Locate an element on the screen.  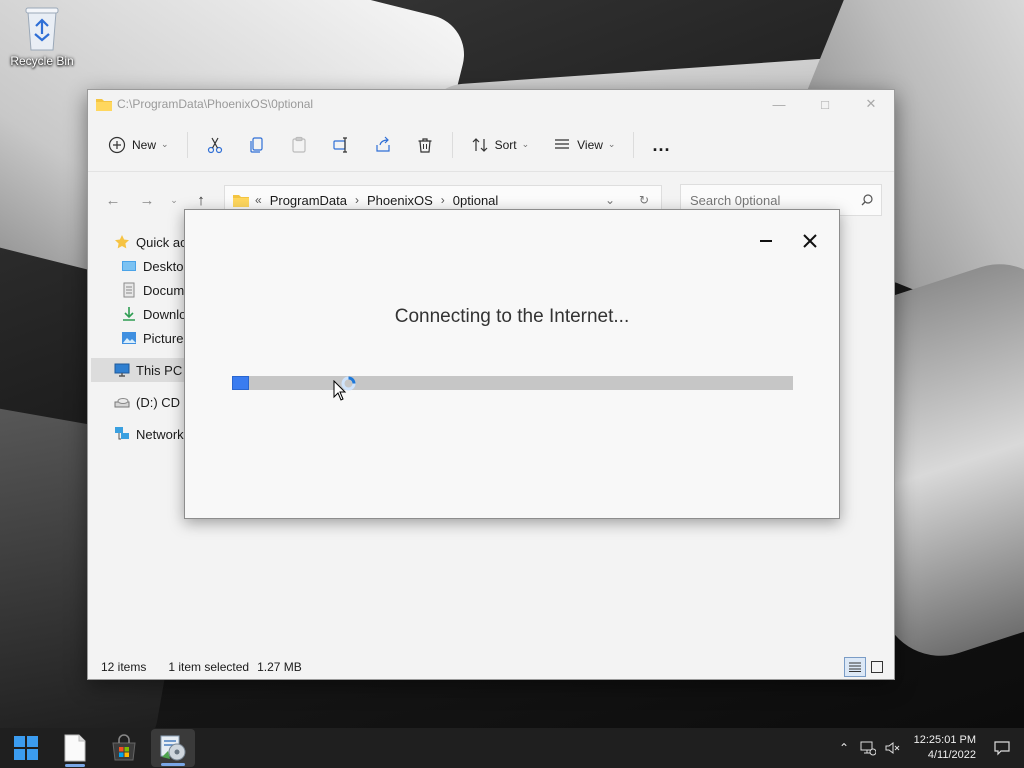
taskbar-store is located at coordinates (124, 748).